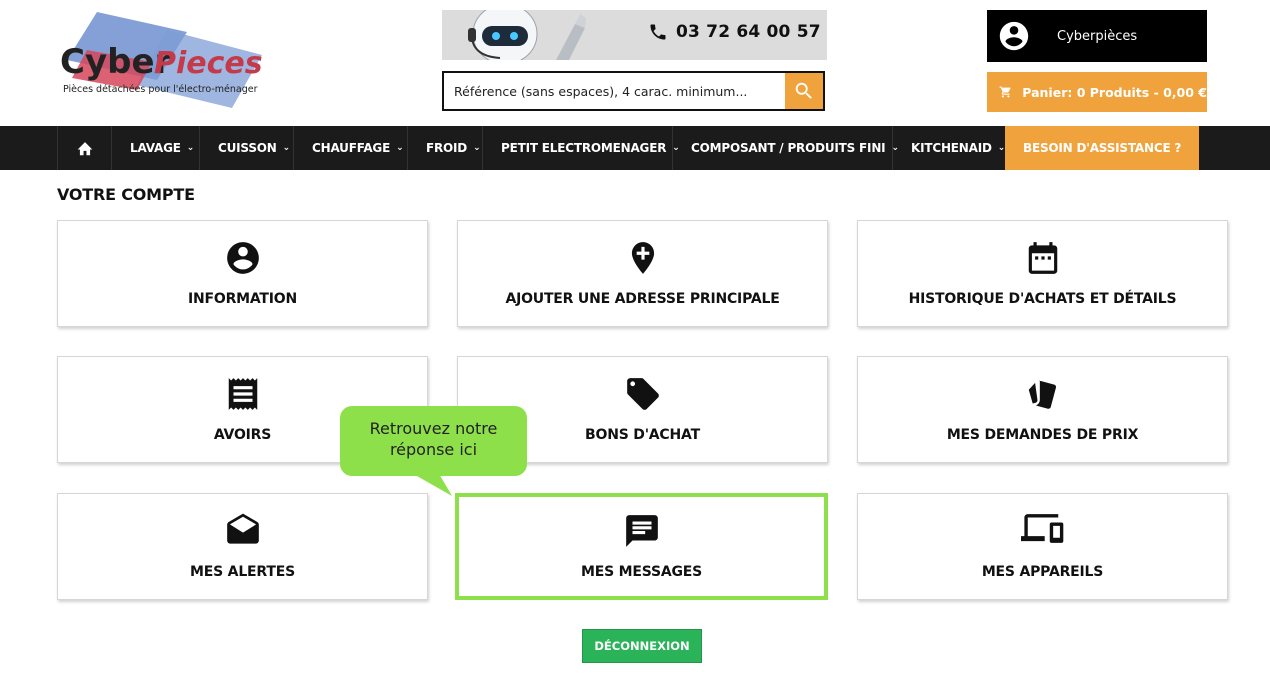  I want to click on card-order-history: HISTORIQUE D'ACHATS ET DÉTAILS, so click(1042, 273).